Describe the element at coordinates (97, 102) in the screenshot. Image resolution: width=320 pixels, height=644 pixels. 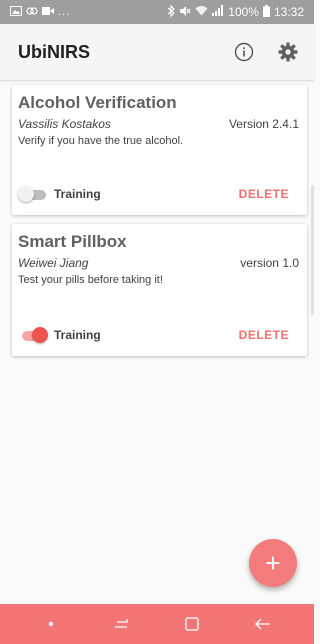
I see `card-title: Alcohol Verification` at that location.